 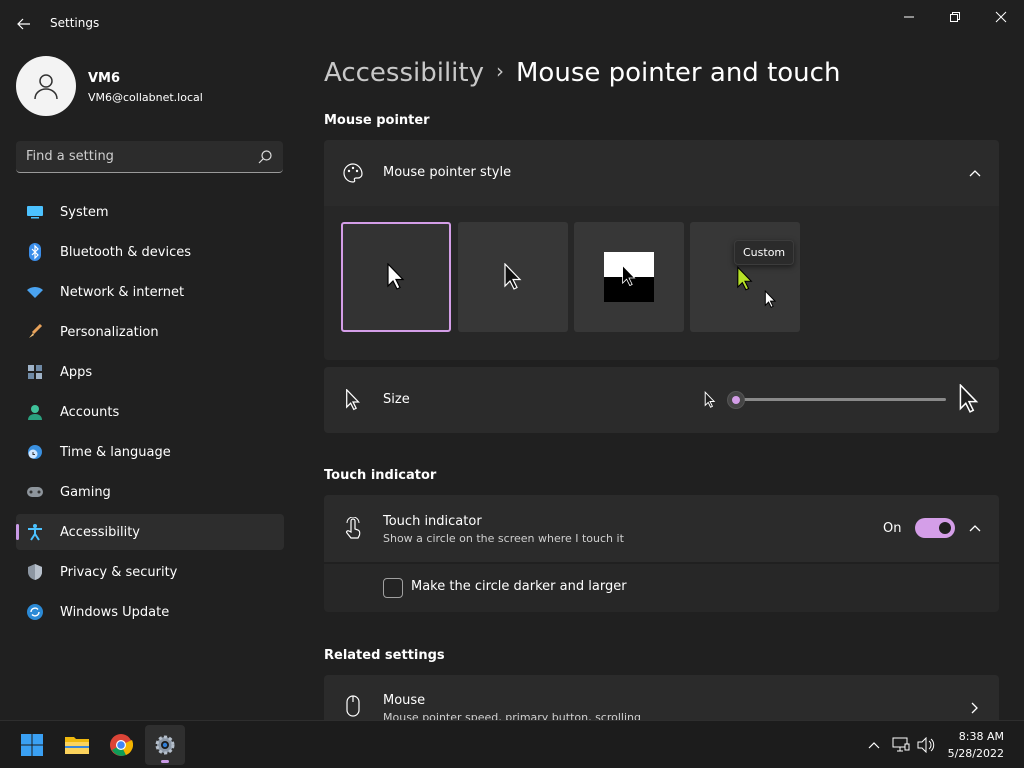 I want to click on file-explorer-button, so click(x=77, y=745).